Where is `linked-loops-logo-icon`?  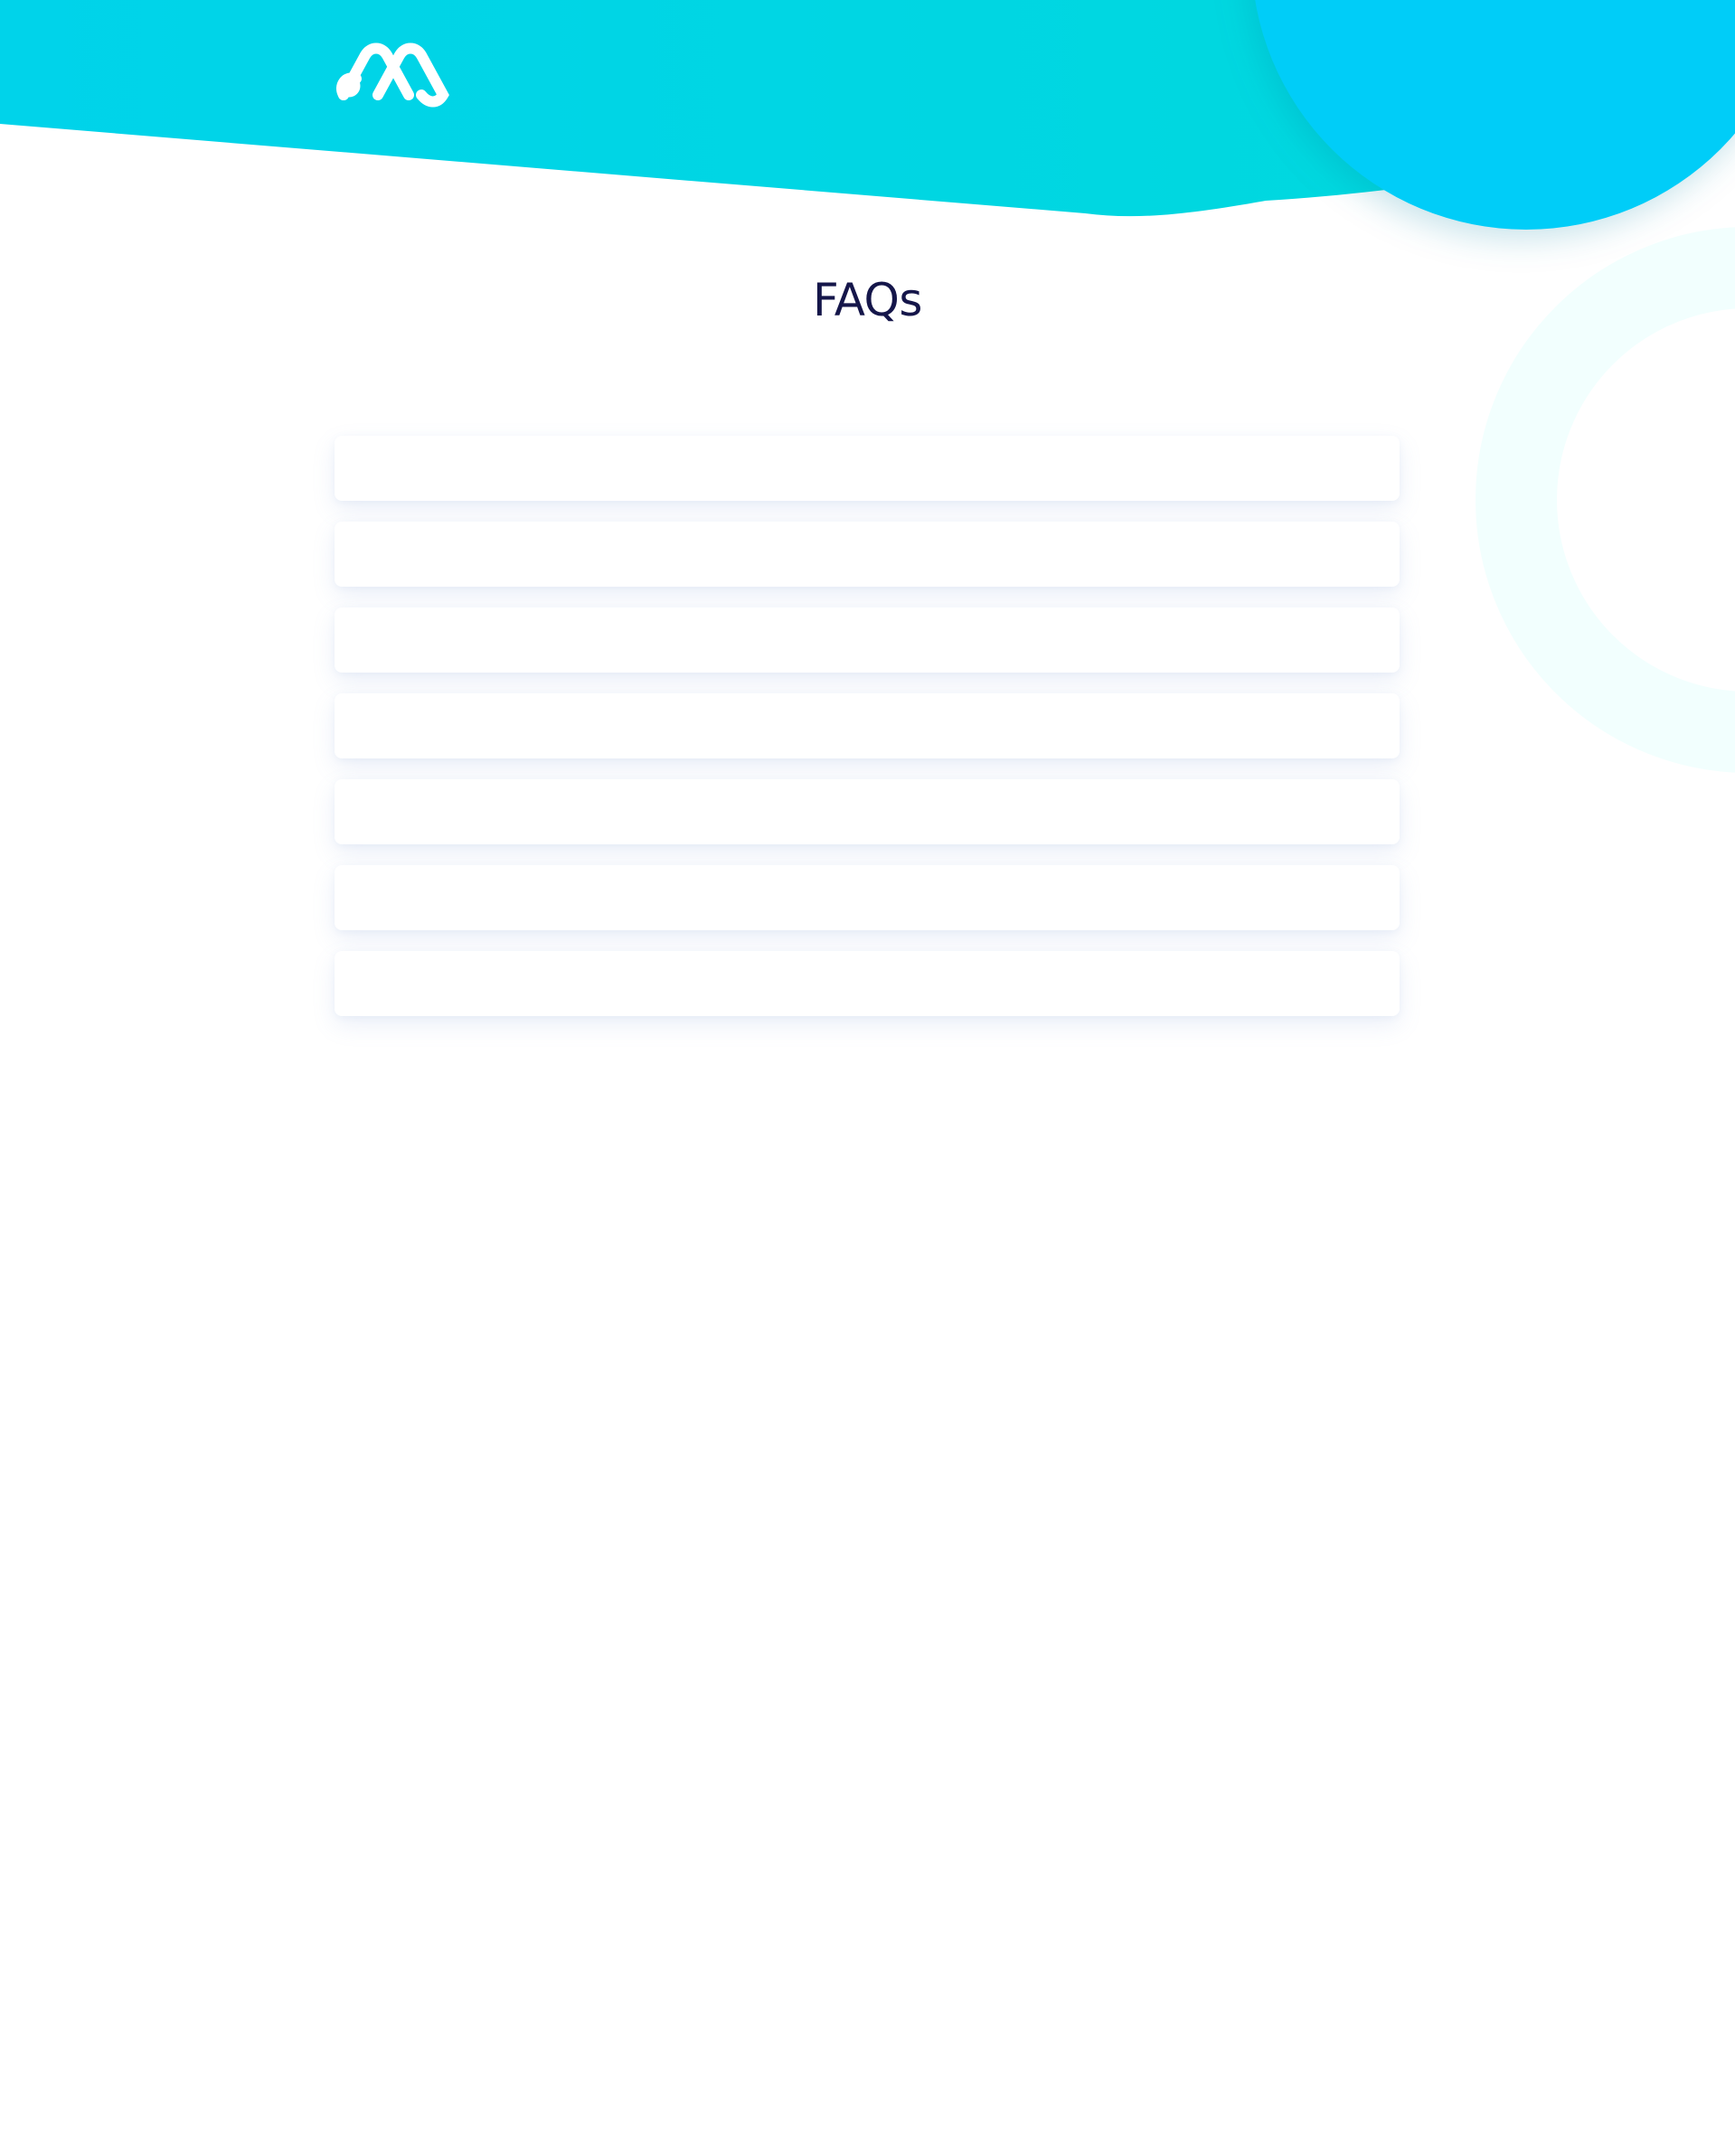 linked-loops-logo-icon is located at coordinates (394, 75).